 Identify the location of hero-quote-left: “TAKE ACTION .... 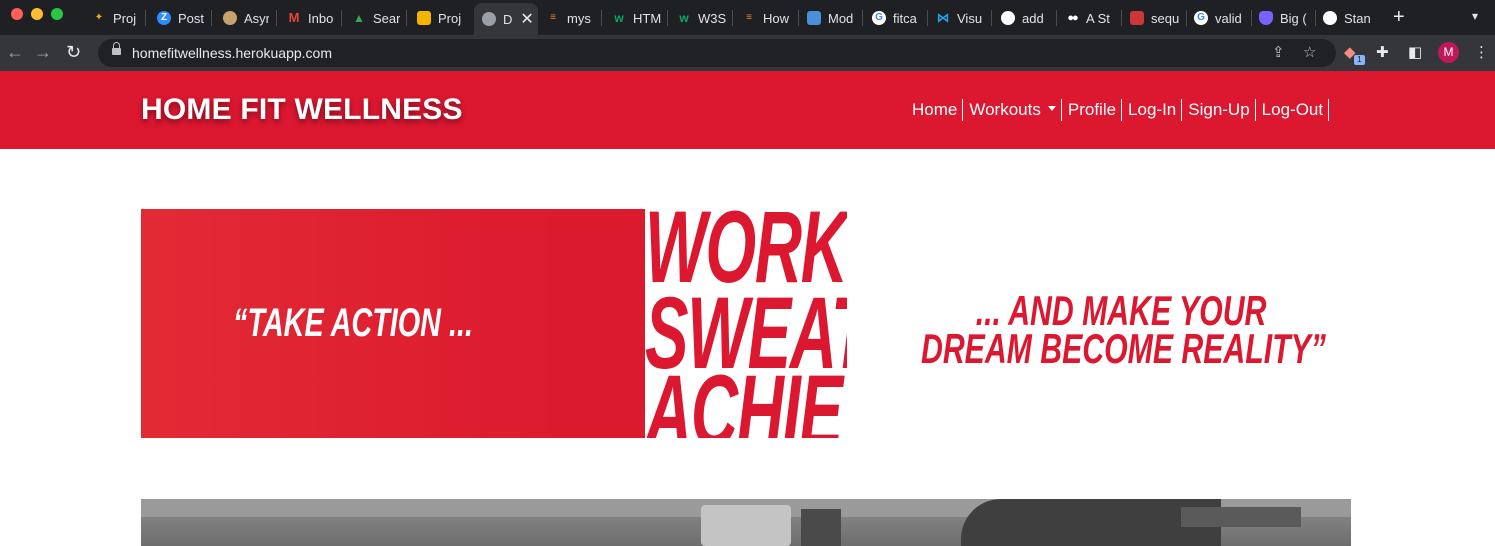
(353, 323).